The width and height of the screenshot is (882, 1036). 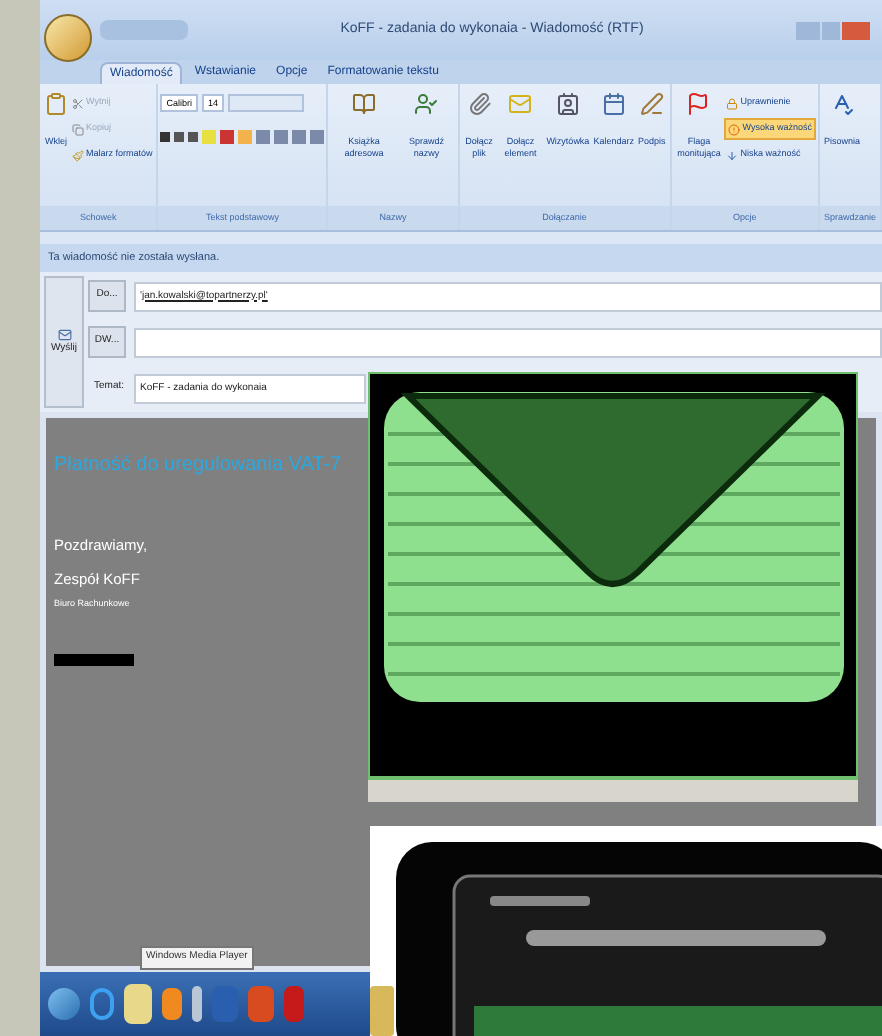 I want to click on flag-icon, so click(x=698, y=104).